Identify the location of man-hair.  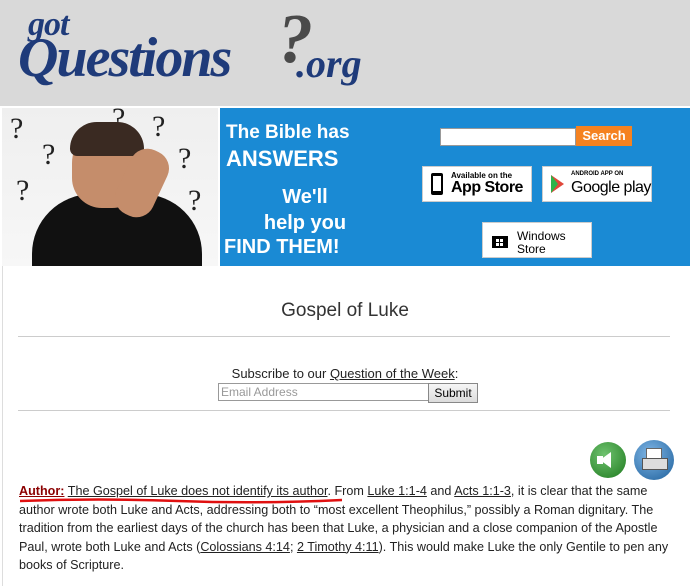
(107, 139).